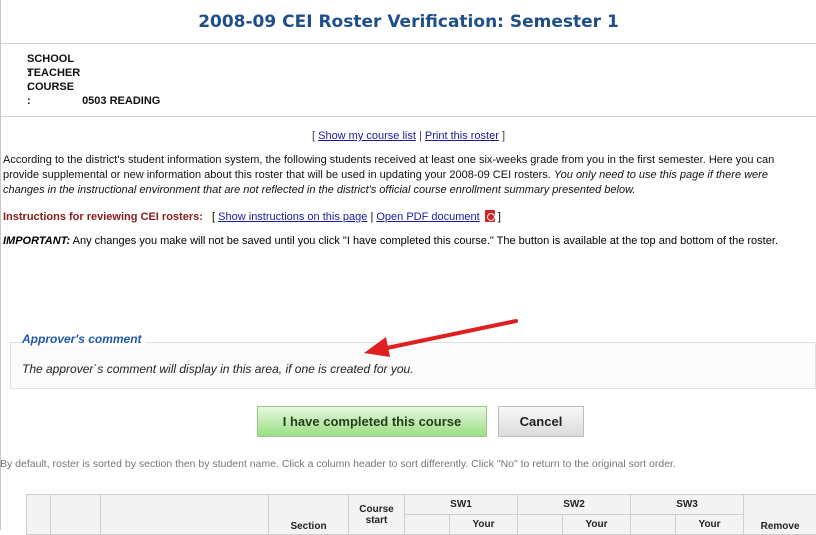 The height and width of the screenshot is (535, 816). What do you see at coordinates (121, 101) in the screenshot?
I see `course-value: 0503 READING` at bounding box center [121, 101].